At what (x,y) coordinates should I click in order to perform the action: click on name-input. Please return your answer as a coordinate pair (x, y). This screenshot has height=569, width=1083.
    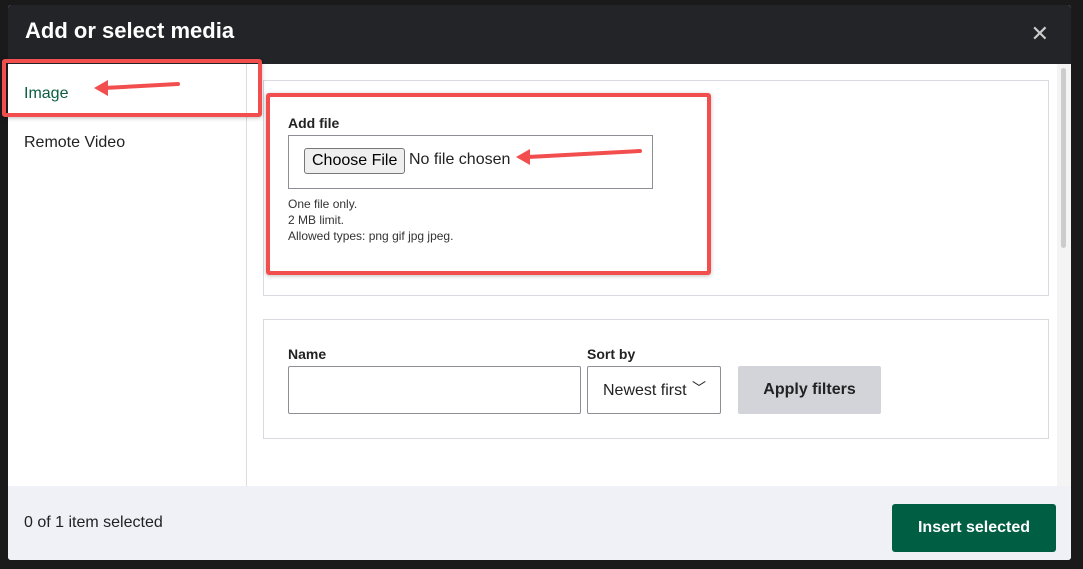
    Looking at the image, I should click on (434, 390).